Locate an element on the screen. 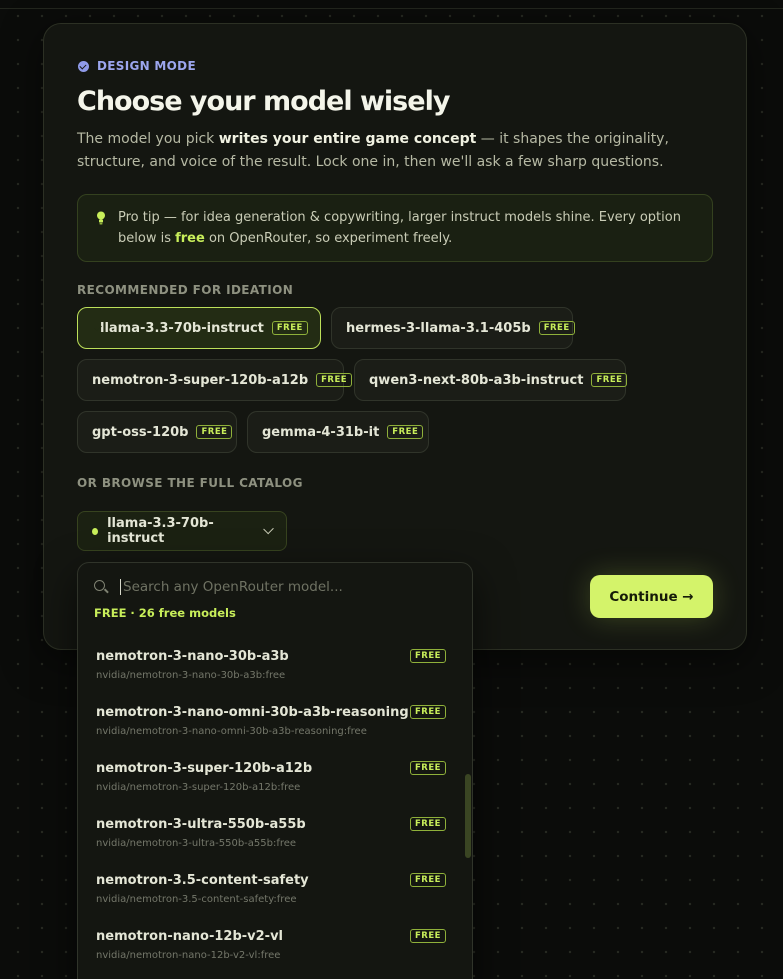 This screenshot has width=783, height=979. model-name: nemotron-3-nano-30b-a3b is located at coordinates (192, 656).